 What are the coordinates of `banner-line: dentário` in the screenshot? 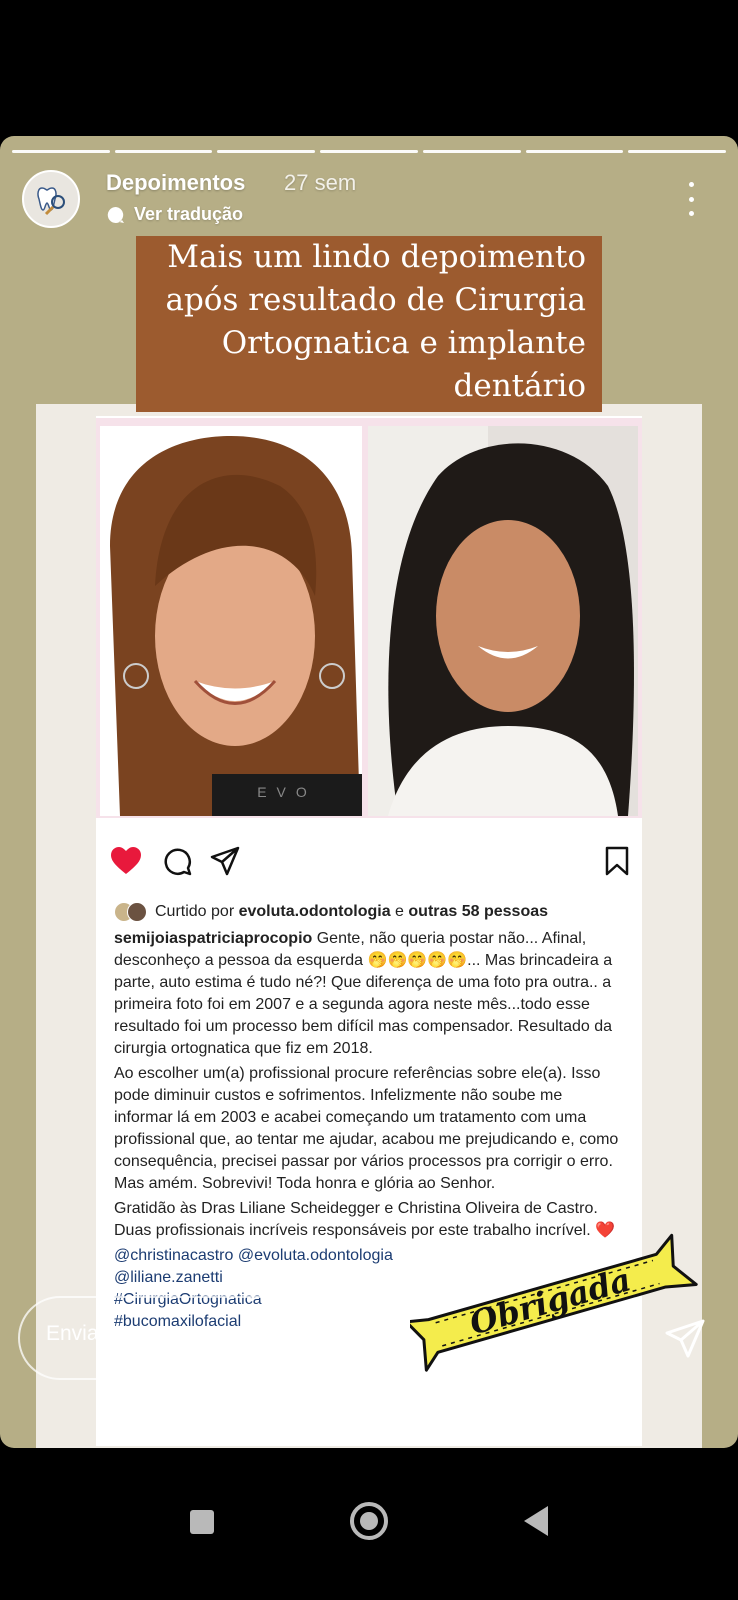 It's located at (520, 386).